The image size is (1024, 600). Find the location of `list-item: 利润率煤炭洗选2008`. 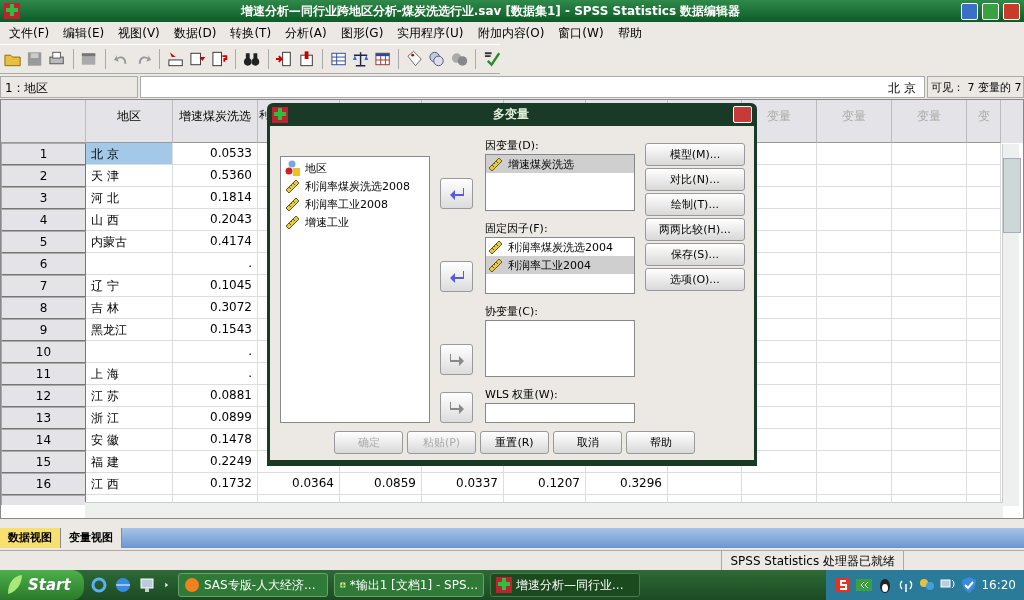

list-item: 利润率煤炭洗选2008 is located at coordinates (357, 186).